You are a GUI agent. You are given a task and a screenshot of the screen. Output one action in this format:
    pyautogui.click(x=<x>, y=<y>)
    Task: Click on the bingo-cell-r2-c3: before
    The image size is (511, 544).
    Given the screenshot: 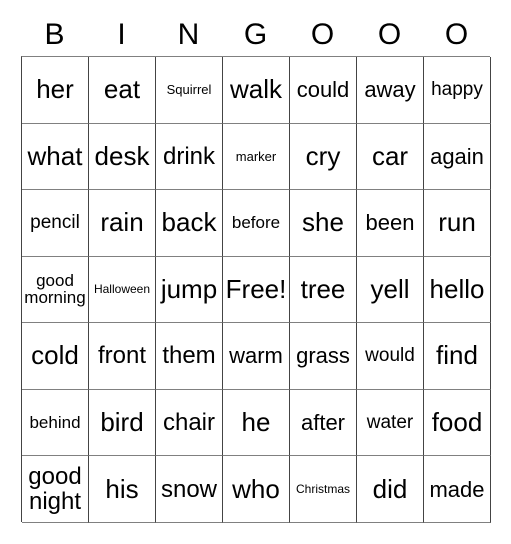 What is the action you would take?
    pyautogui.click(x=256, y=223)
    